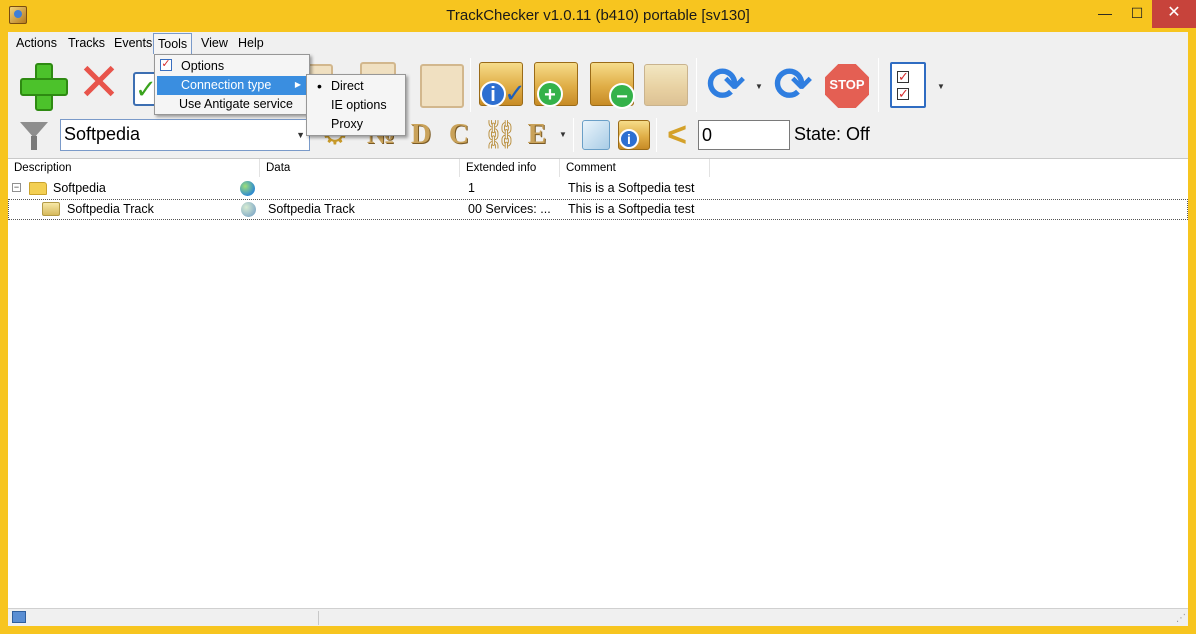  Describe the element at coordinates (110, 209) in the screenshot. I see `cell-description: Softpedia Track` at that location.